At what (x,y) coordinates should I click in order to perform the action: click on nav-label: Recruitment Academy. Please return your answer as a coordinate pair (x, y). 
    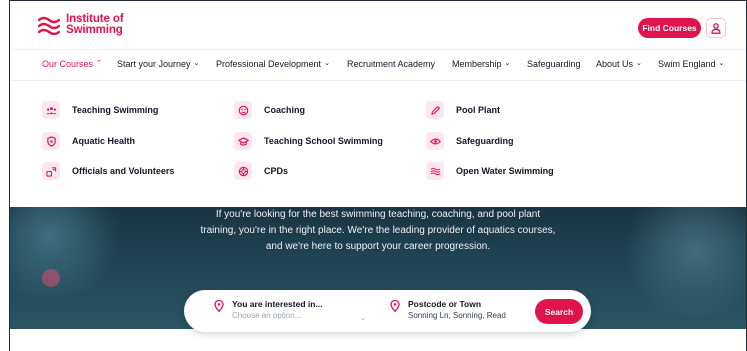
    Looking at the image, I should click on (391, 64).